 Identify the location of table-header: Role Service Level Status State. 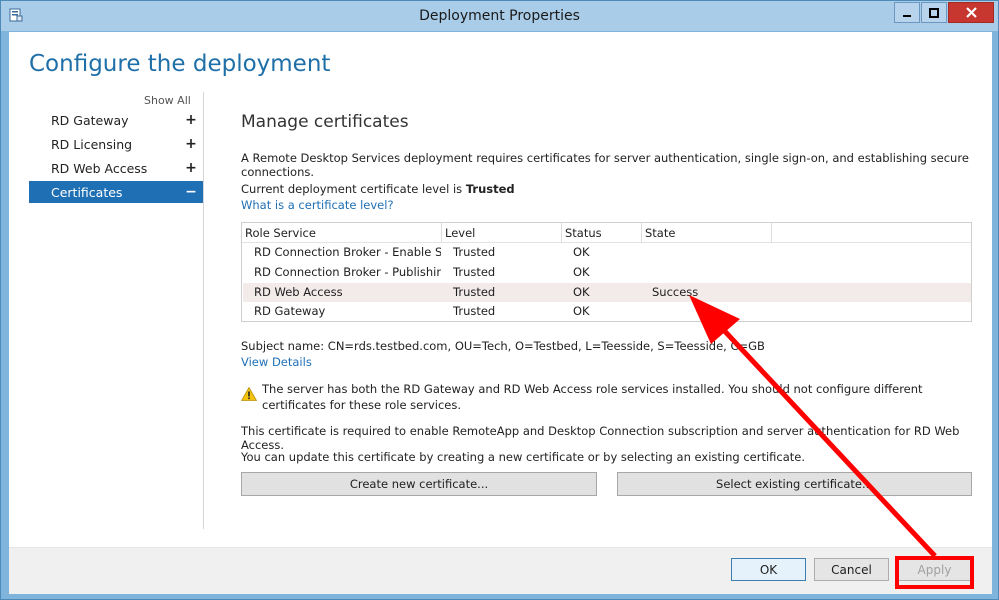
(606, 233).